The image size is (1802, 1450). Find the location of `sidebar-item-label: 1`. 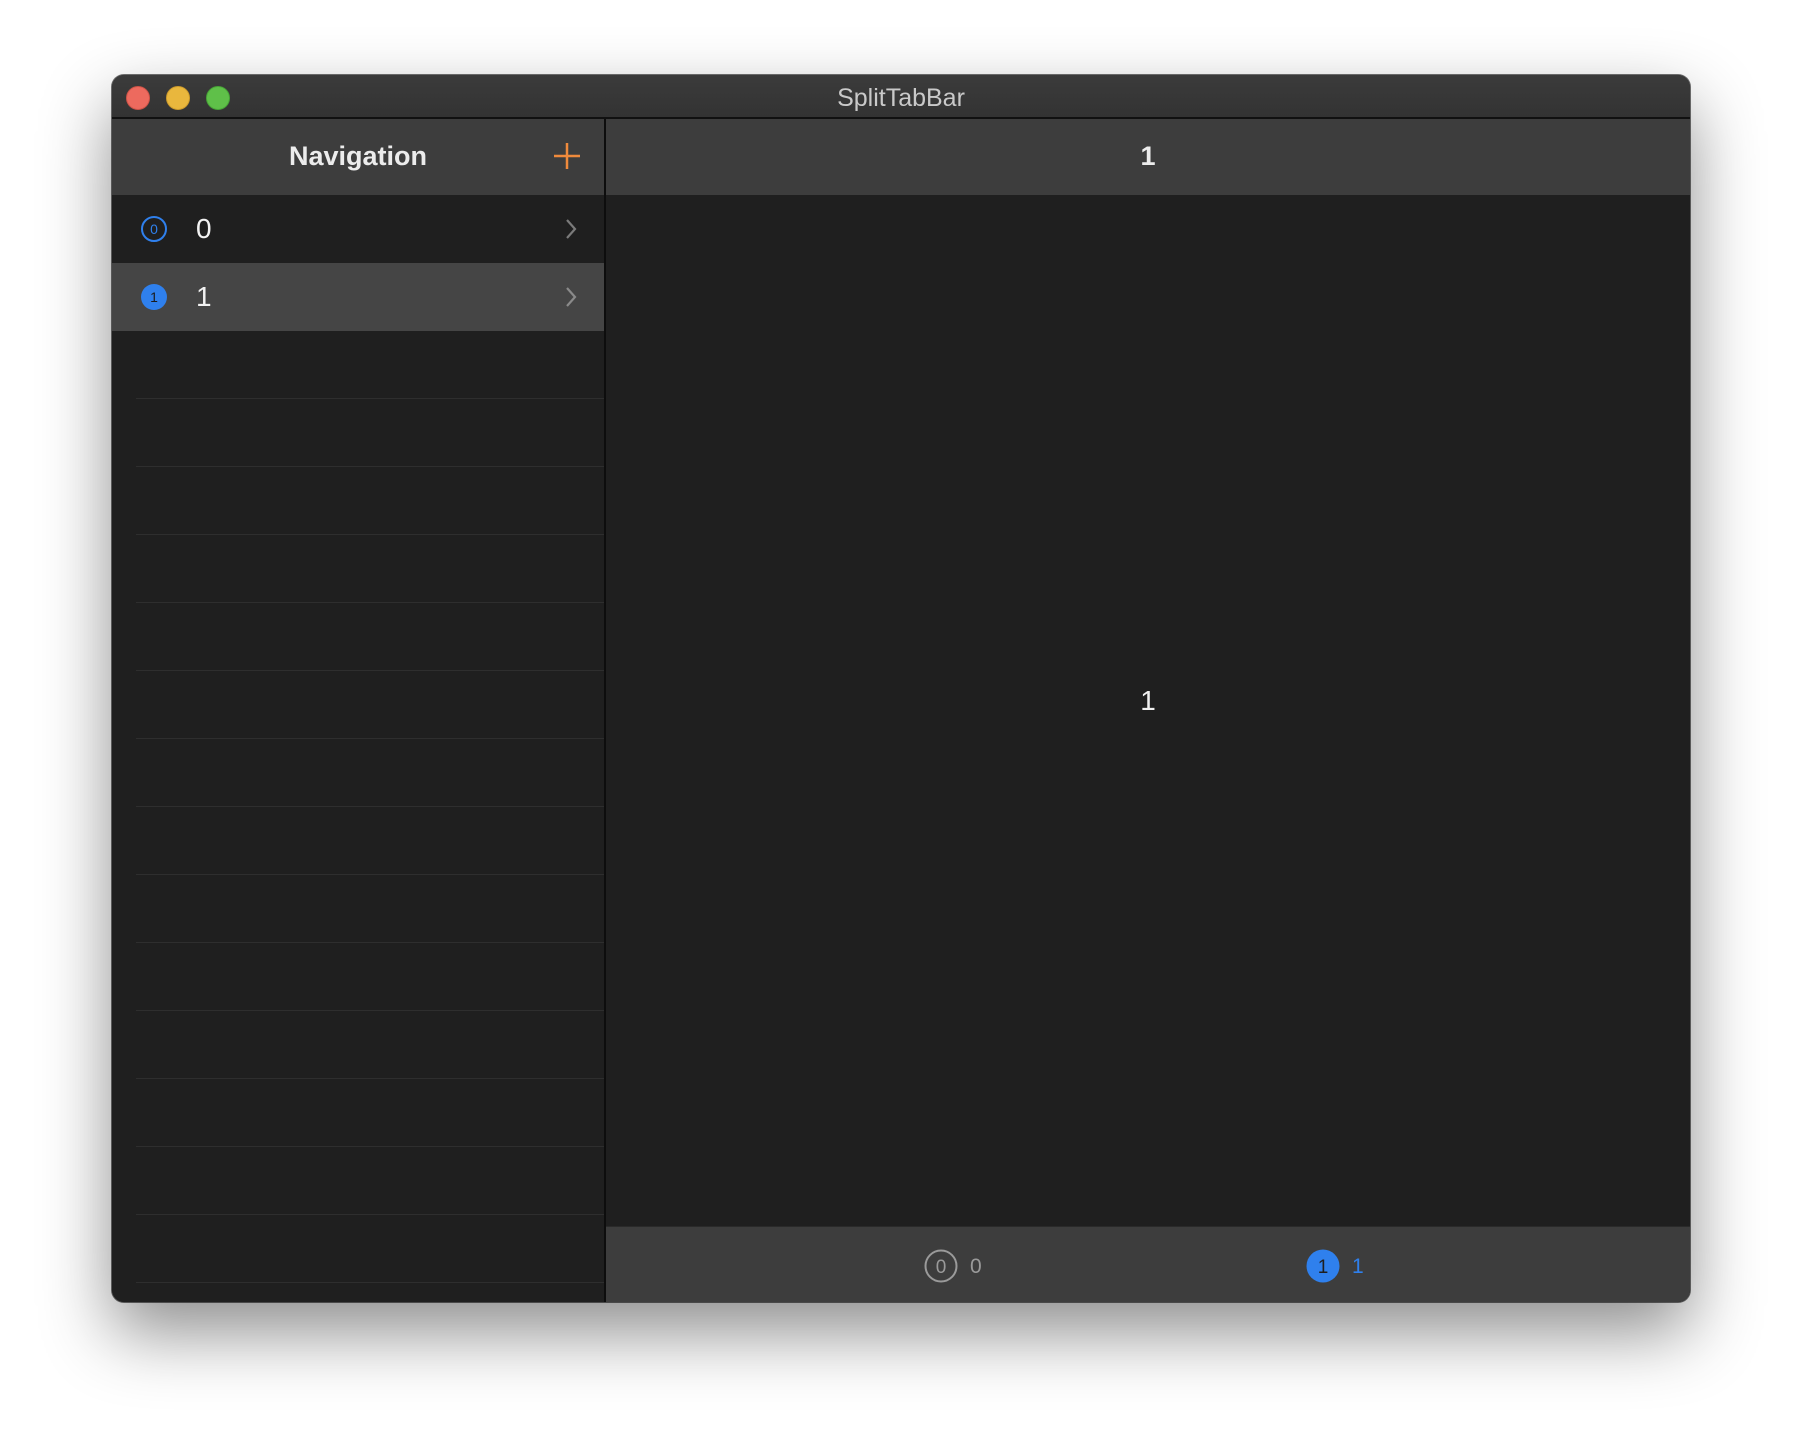

sidebar-item-label: 1 is located at coordinates (204, 296).